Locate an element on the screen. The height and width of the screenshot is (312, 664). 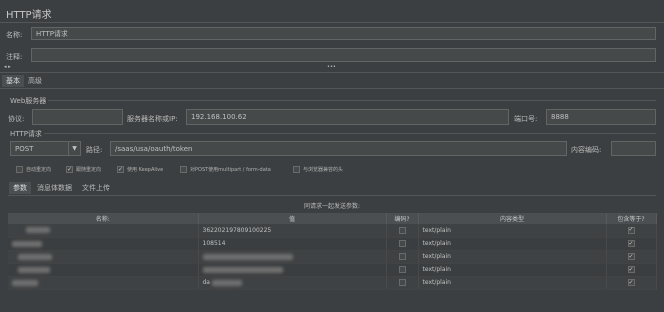
protocol-input is located at coordinates (77, 117).